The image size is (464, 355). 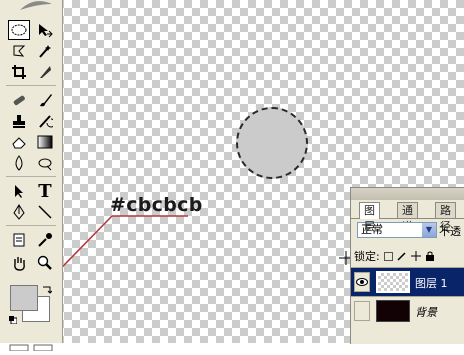 What do you see at coordinates (36, 5) in the screenshot?
I see `feather-logo-icon` at bounding box center [36, 5].